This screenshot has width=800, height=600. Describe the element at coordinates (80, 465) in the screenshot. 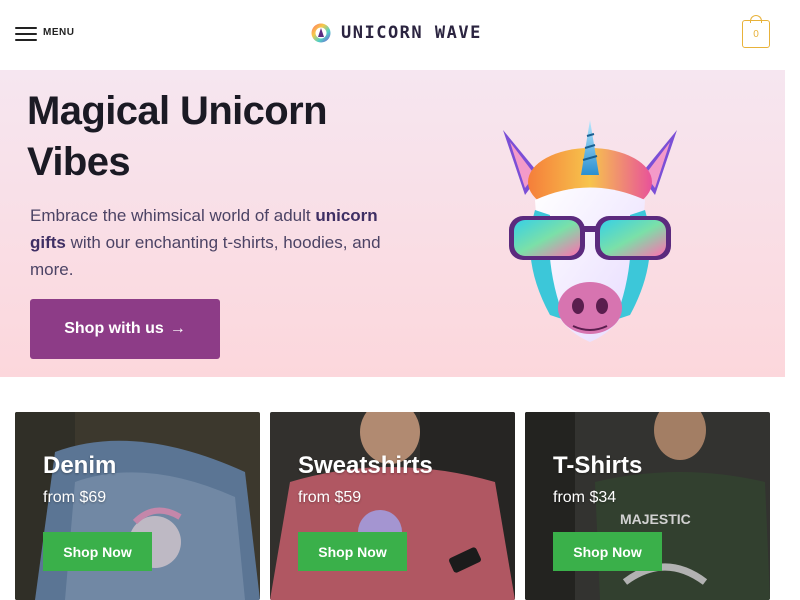

I see `category-title: Denim` at that location.